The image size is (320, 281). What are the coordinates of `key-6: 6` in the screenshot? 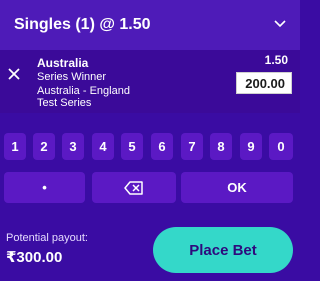 It's located at (162, 146).